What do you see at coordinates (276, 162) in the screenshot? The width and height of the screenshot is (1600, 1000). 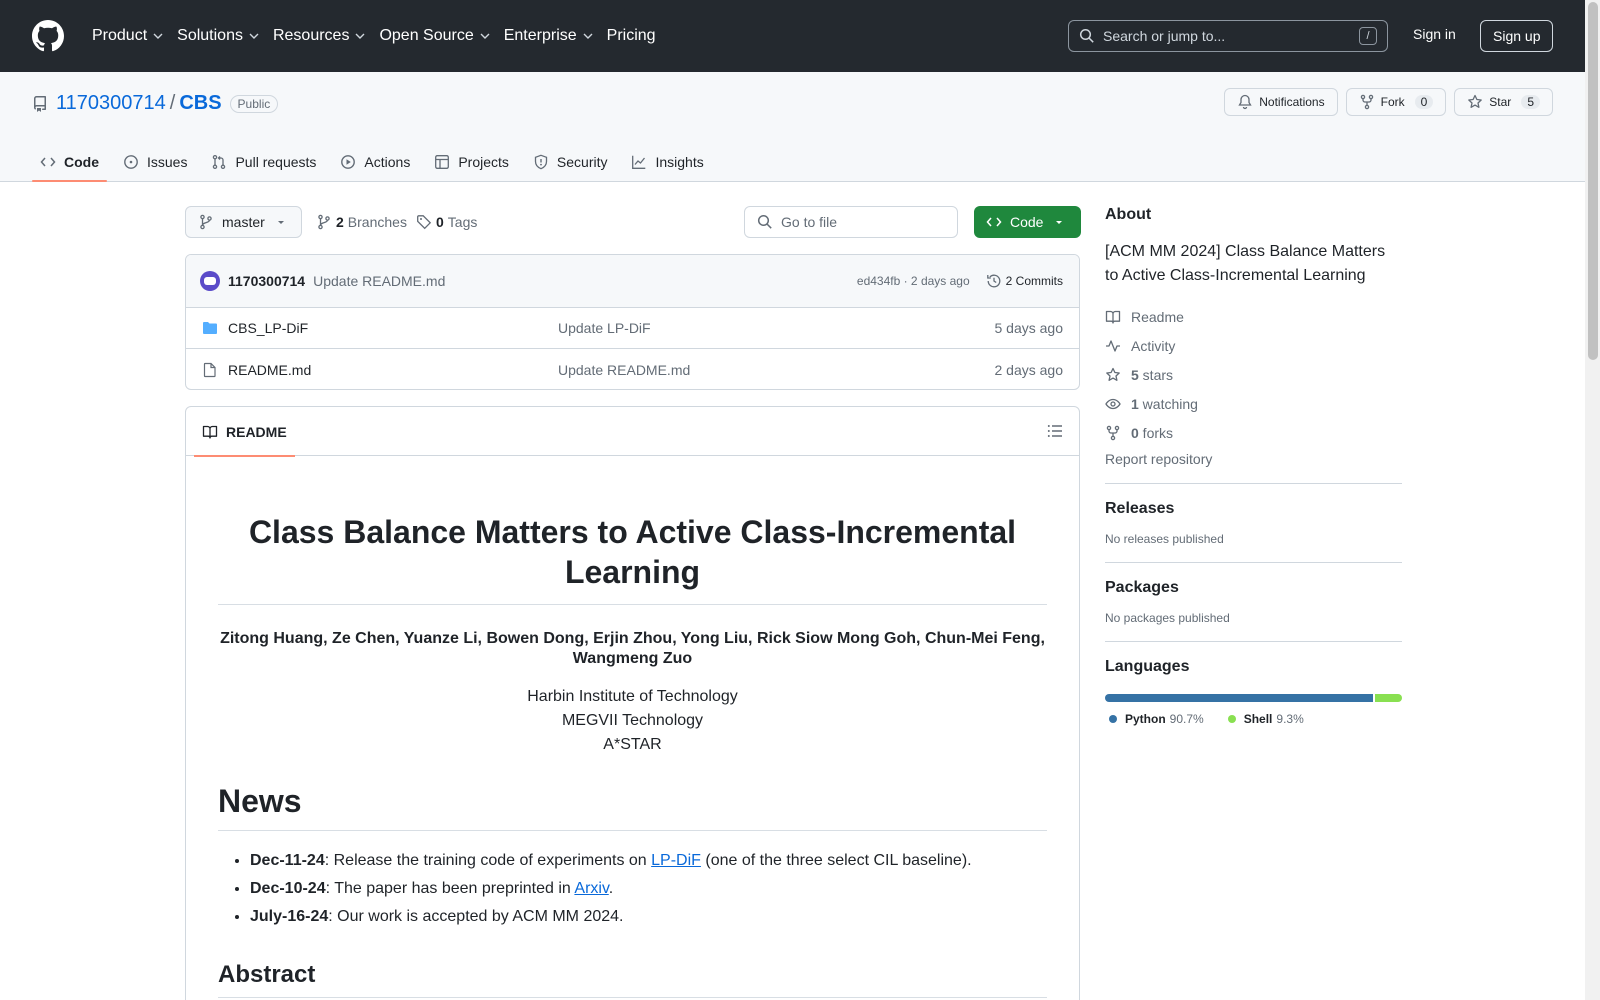 I see `tab-label: Pull requests` at bounding box center [276, 162].